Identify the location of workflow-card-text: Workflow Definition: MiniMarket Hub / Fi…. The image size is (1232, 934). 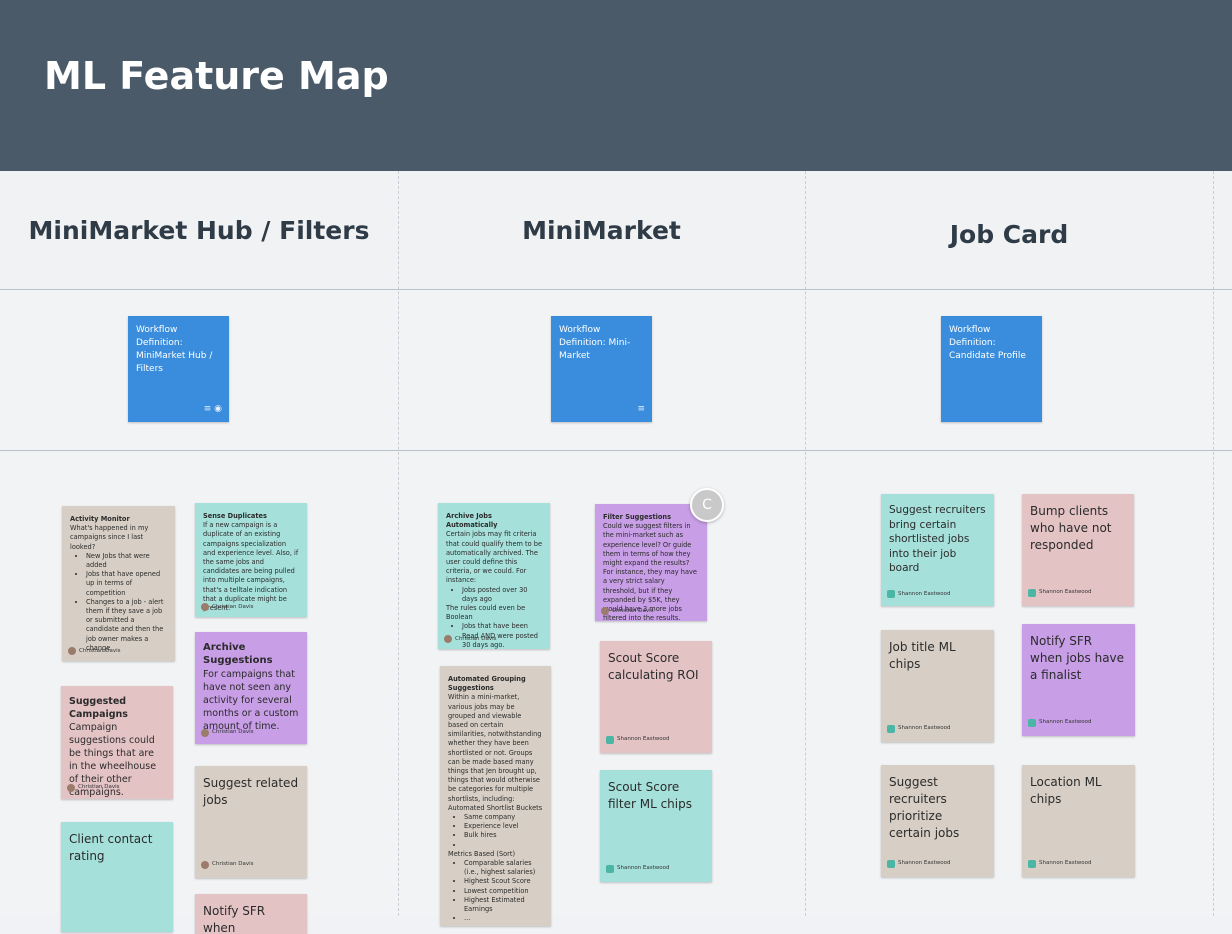
(174, 349).